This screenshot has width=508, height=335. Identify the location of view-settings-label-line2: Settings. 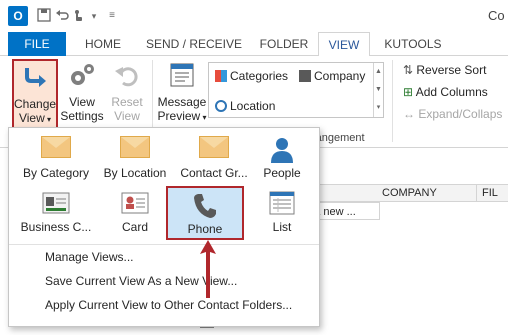
(82, 116).